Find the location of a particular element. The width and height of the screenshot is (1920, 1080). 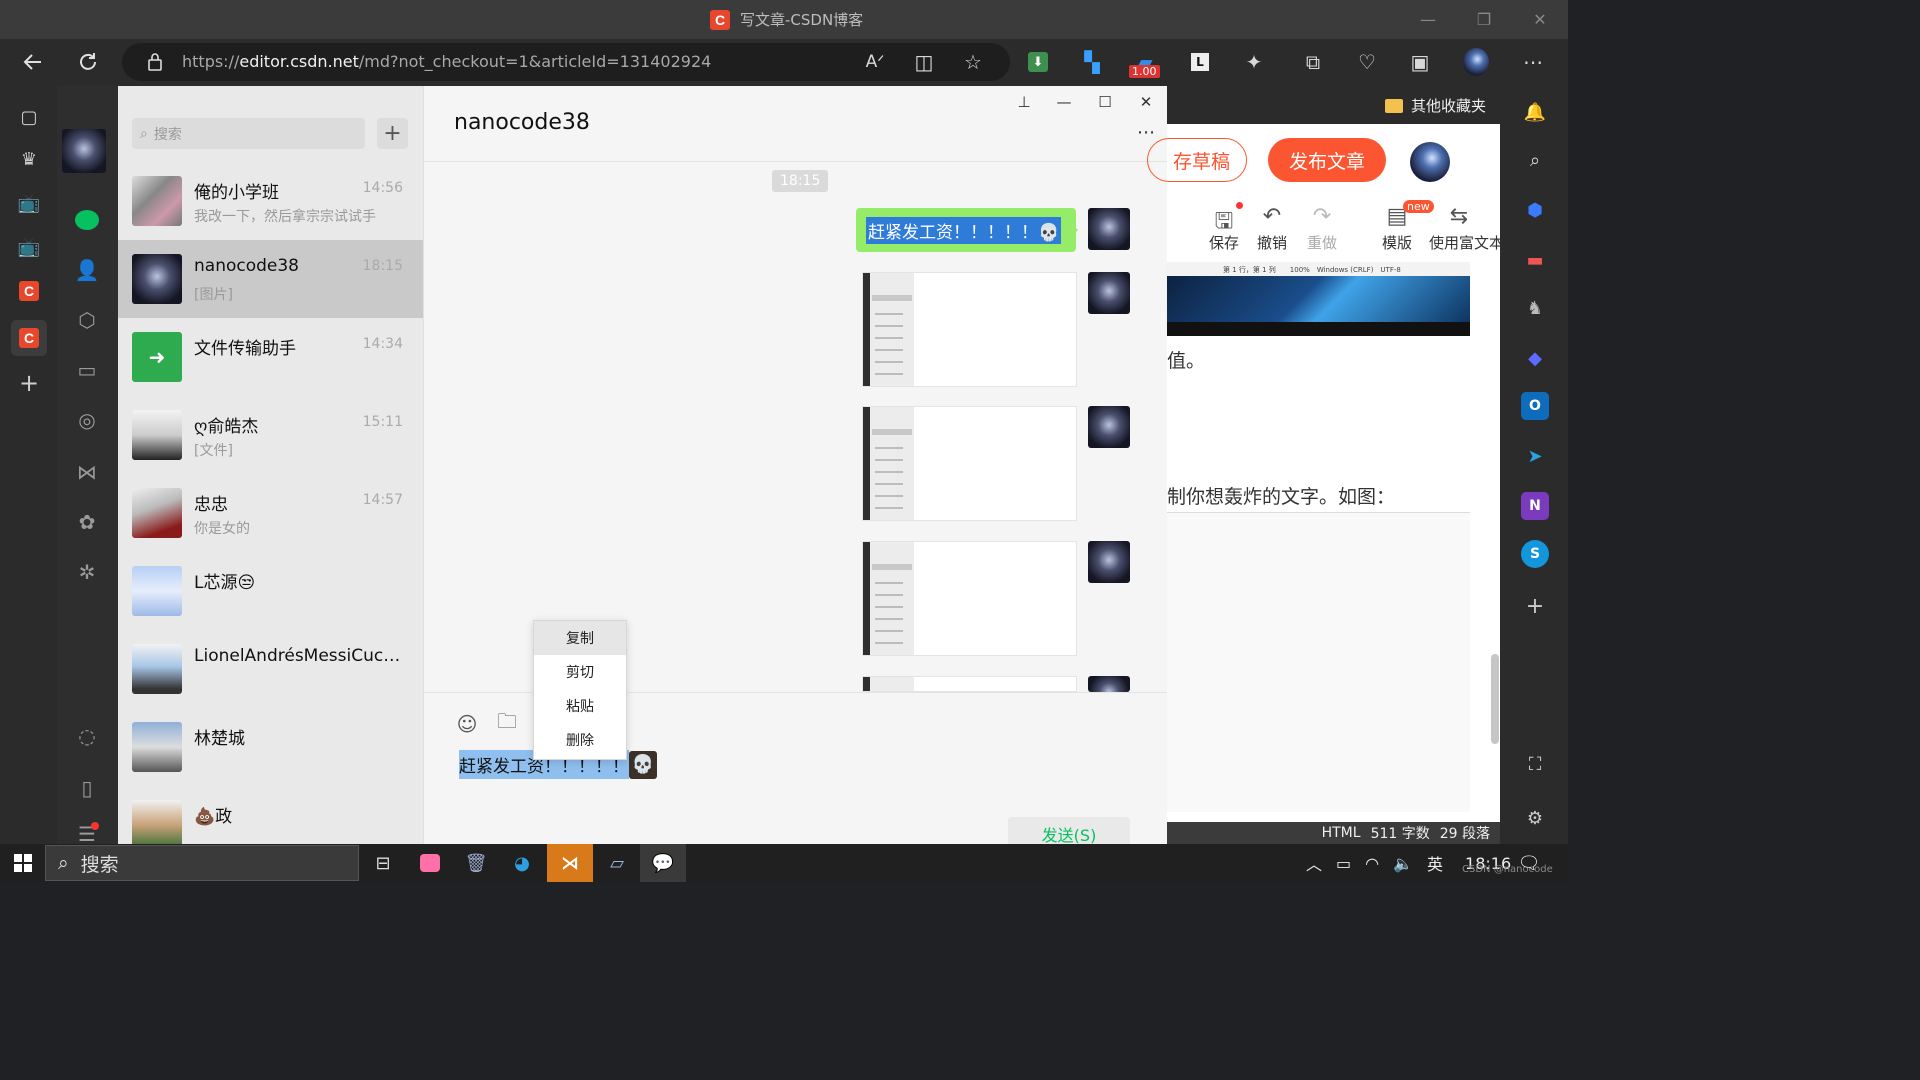

refresh-icon is located at coordinates (88, 62).